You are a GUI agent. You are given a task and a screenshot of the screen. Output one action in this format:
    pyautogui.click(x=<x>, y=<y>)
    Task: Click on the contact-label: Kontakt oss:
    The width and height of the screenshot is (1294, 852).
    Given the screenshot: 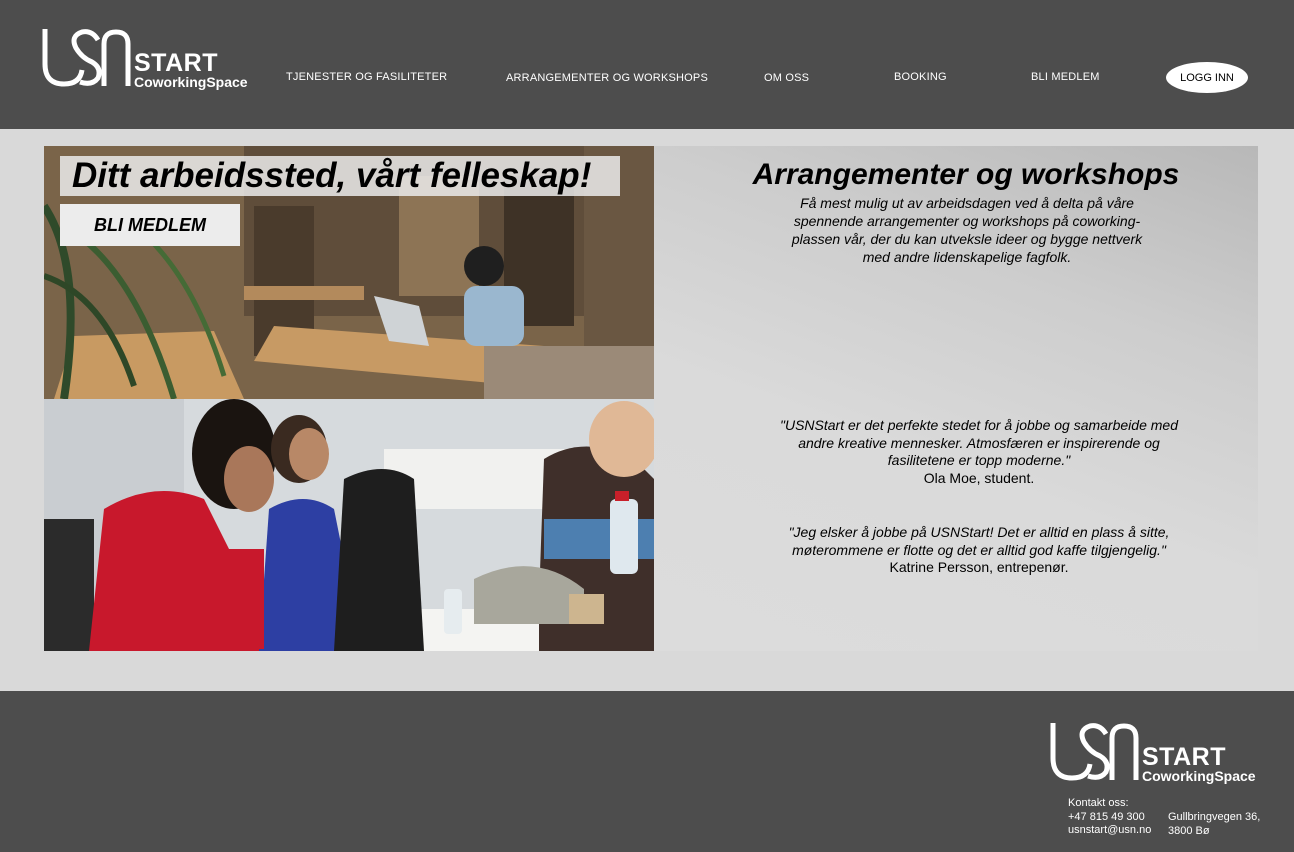 What is the action you would take?
    pyautogui.click(x=1098, y=803)
    